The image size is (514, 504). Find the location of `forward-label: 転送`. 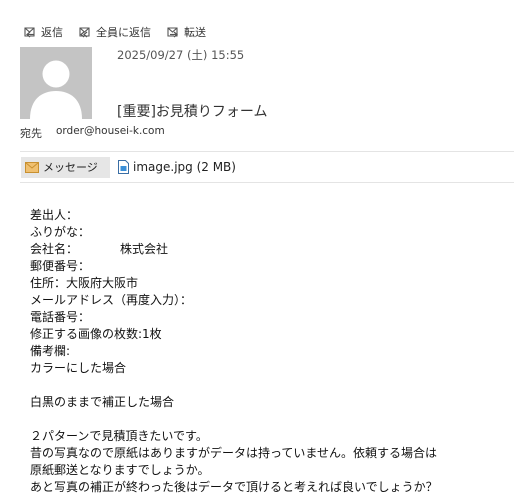

forward-label: 転送 is located at coordinates (195, 32).